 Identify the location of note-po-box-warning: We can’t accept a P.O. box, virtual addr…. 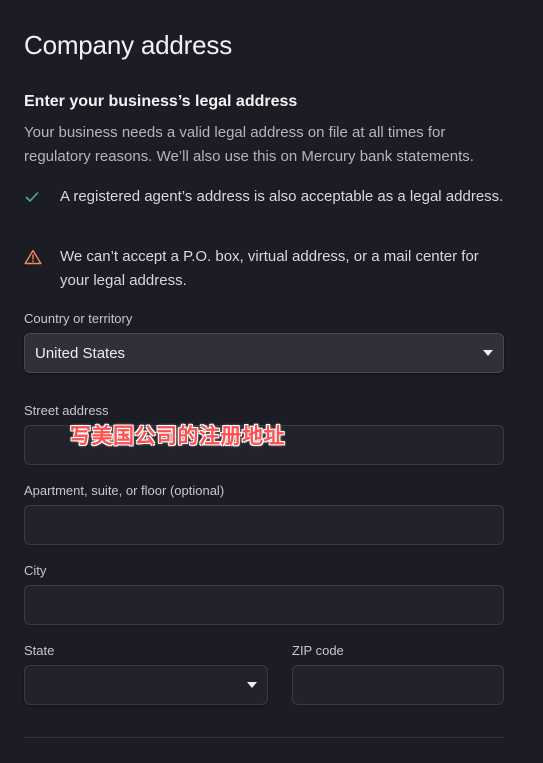
(264, 269).